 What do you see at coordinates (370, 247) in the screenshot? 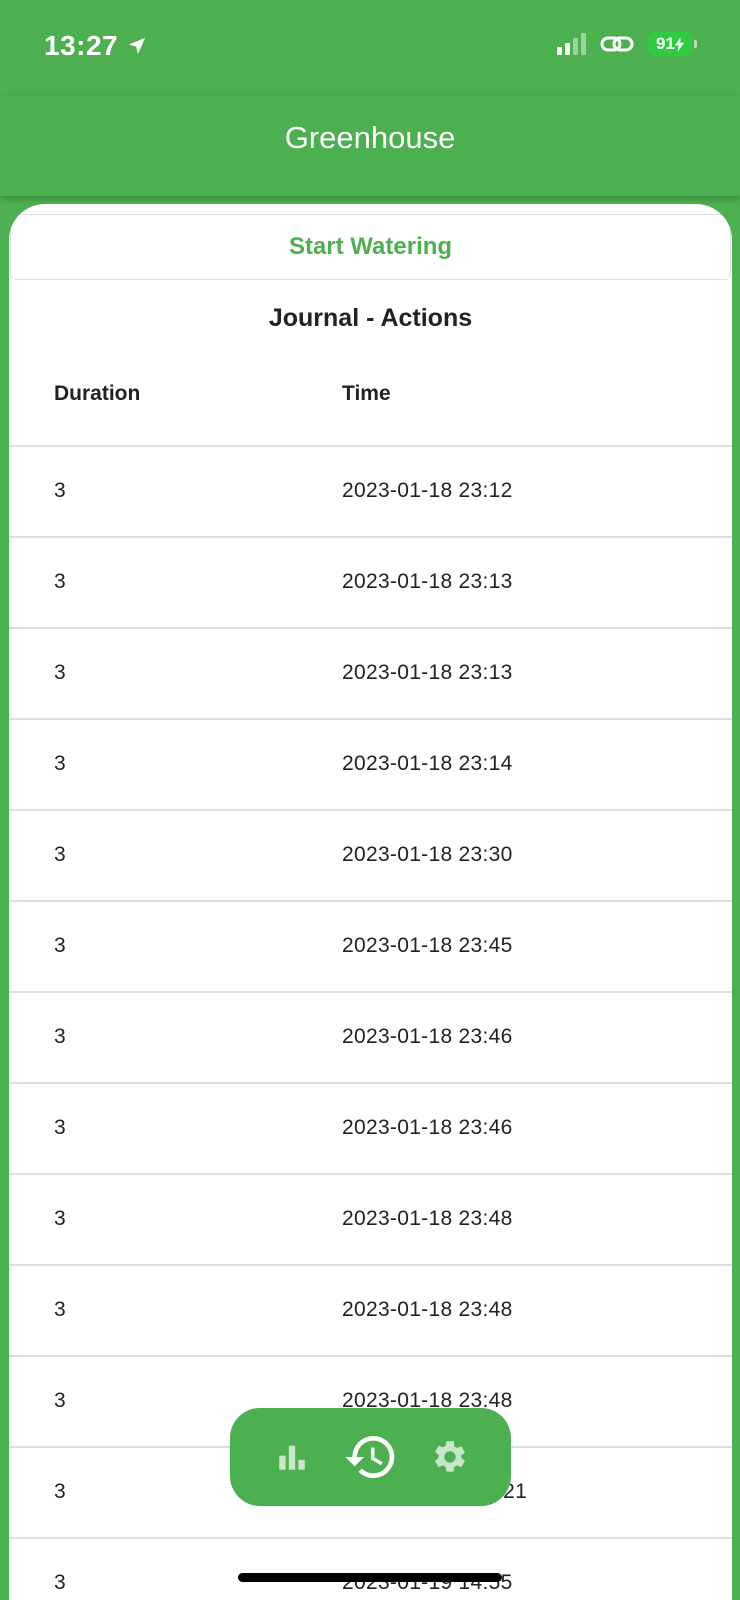
I see `start-watering-button: Start Watering` at bounding box center [370, 247].